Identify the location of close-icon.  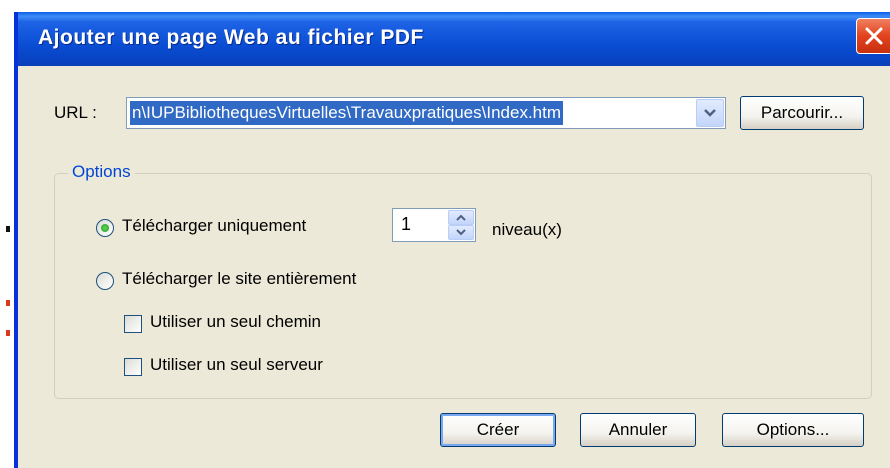
(874, 36).